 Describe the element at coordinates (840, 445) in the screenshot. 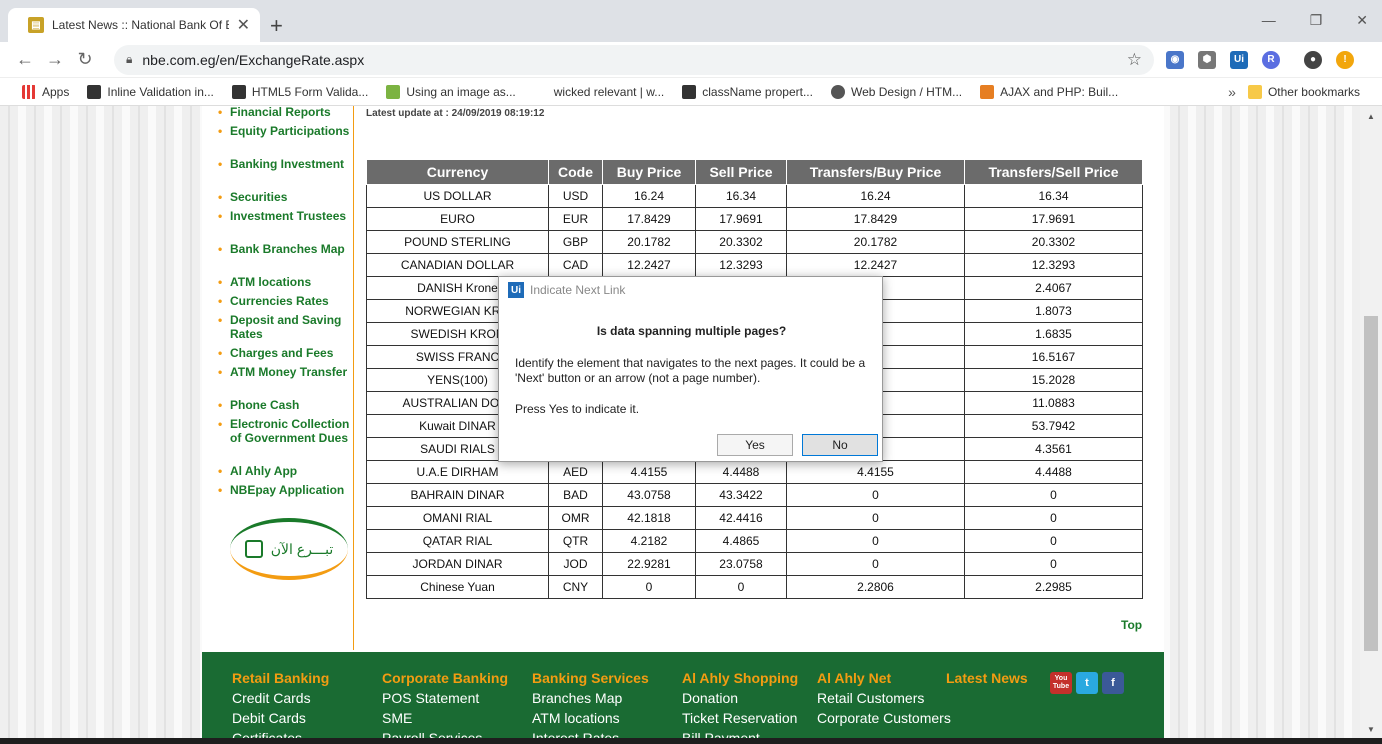

I see `no-button: No` at that location.